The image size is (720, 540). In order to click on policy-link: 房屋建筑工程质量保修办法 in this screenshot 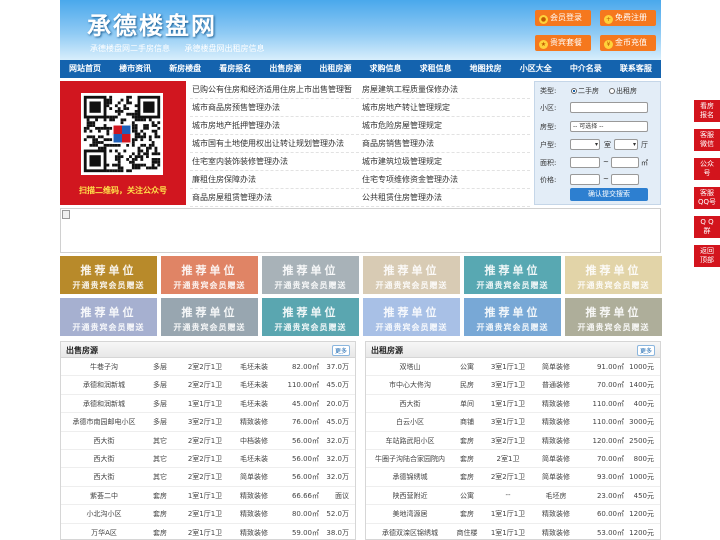, I will do `click(410, 89)`.